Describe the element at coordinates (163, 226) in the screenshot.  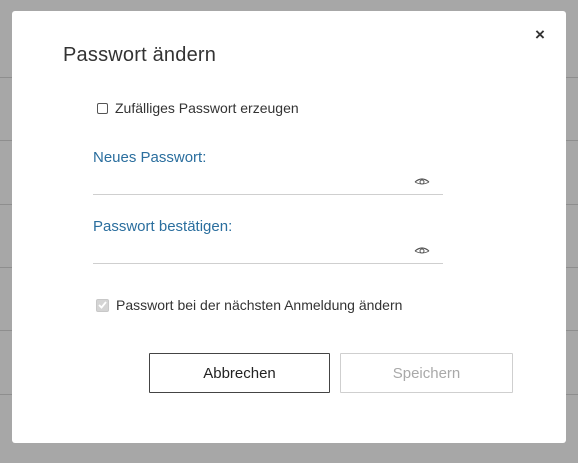
I see `confirm-password-label: Passwort bestätigen:` at that location.